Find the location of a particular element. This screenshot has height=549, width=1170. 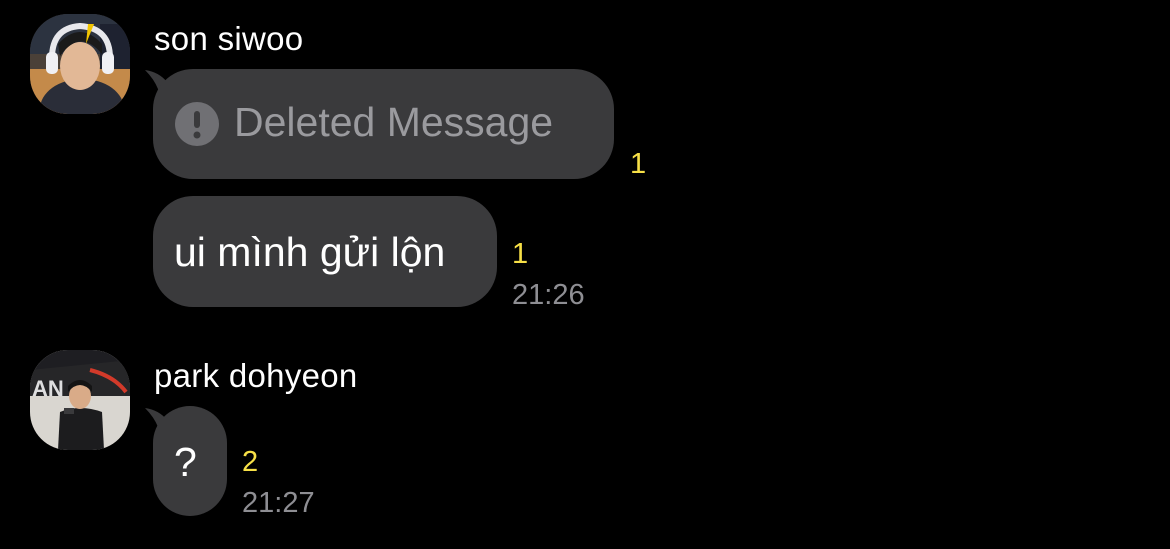

avatar-park-dohyeon: AN is located at coordinates (80, 400).